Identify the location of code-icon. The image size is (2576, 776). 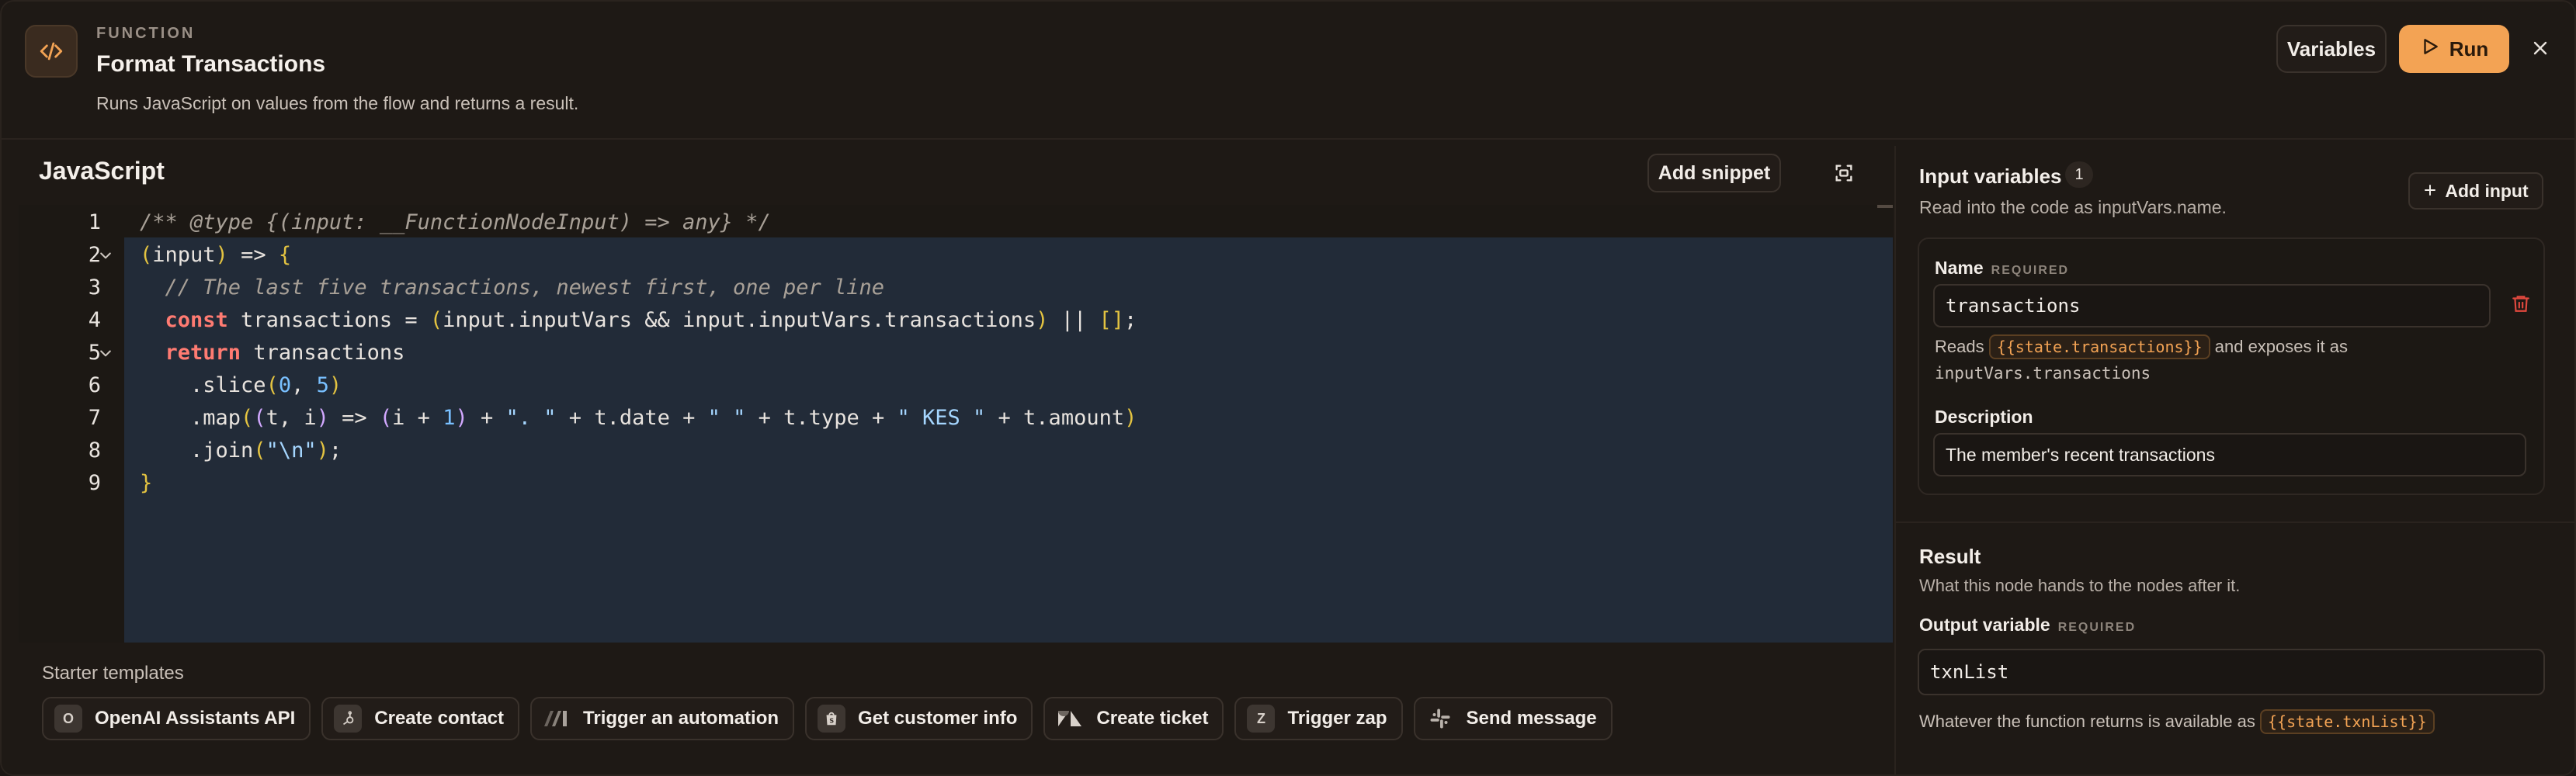
(51, 52).